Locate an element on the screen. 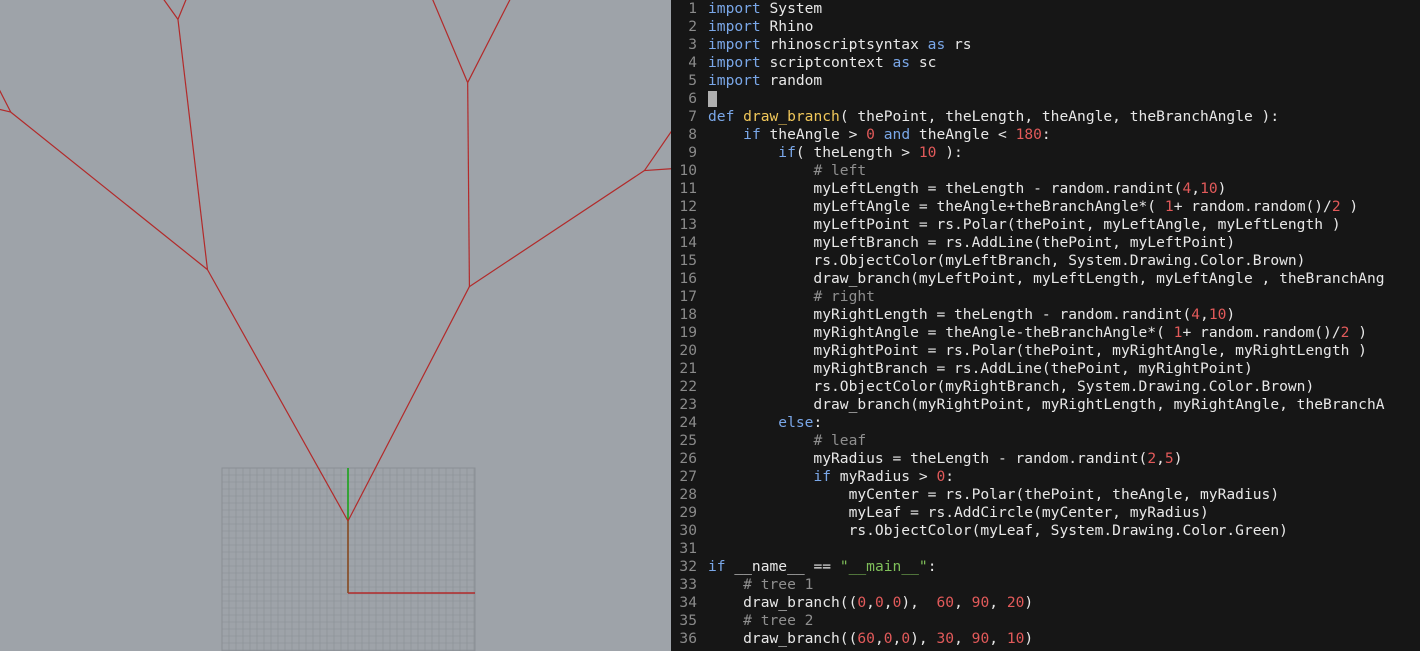 The width and height of the screenshot is (1420, 651). code-line: 10 # left is located at coordinates (768, 171).